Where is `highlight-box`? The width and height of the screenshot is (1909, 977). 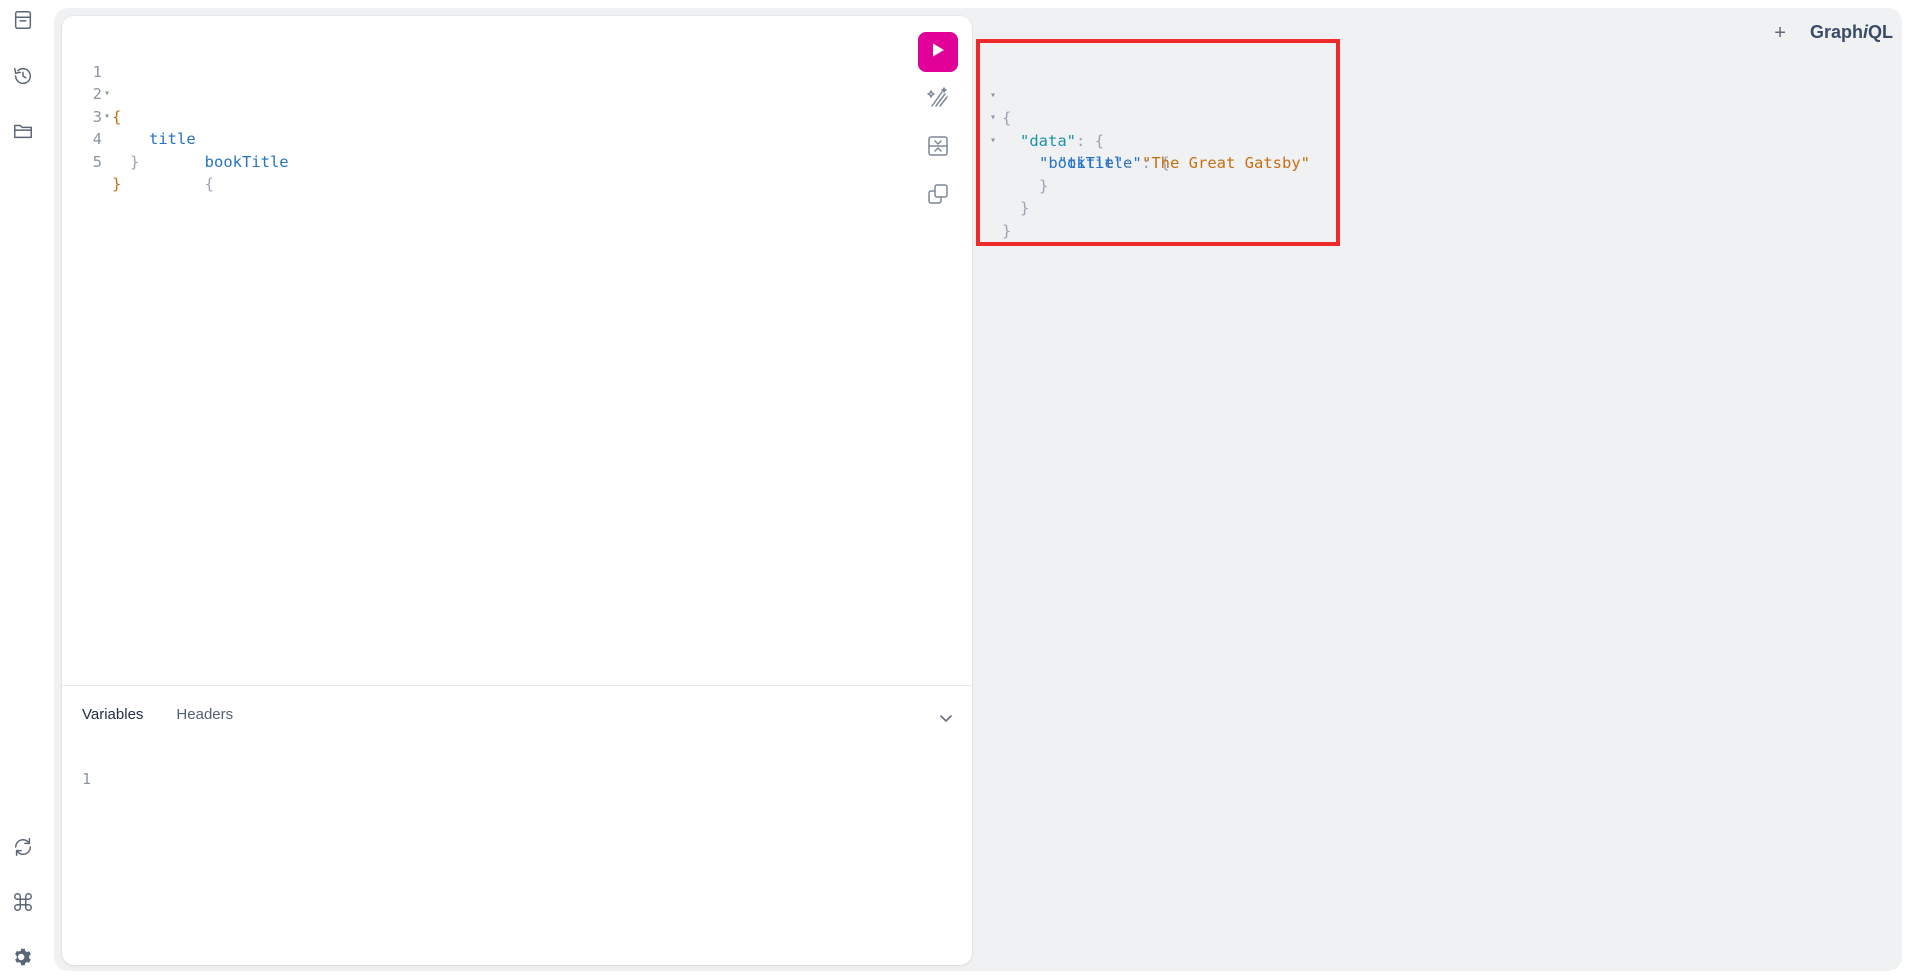
highlight-box is located at coordinates (1158, 142).